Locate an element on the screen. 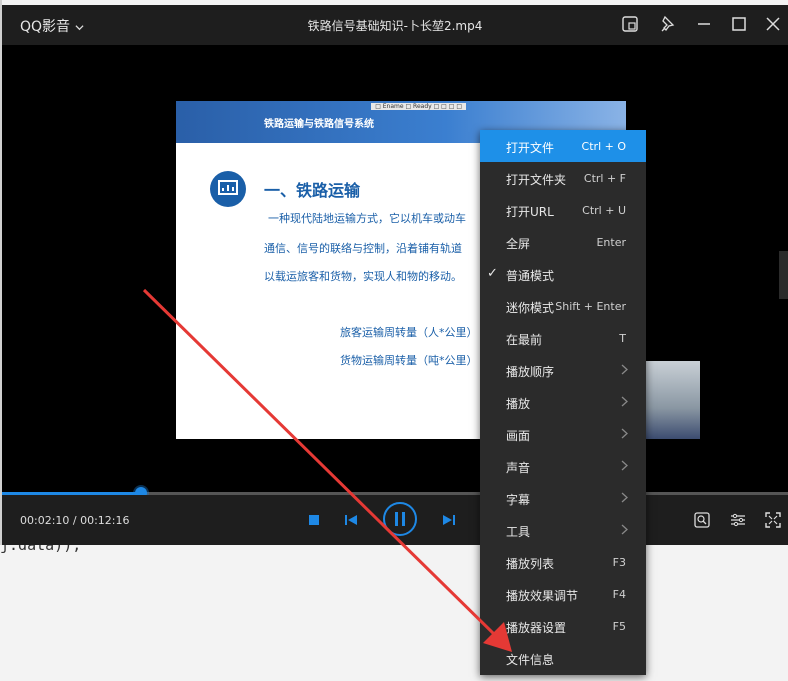 The width and height of the screenshot is (788, 681). close-icon is located at coordinates (773, 24).